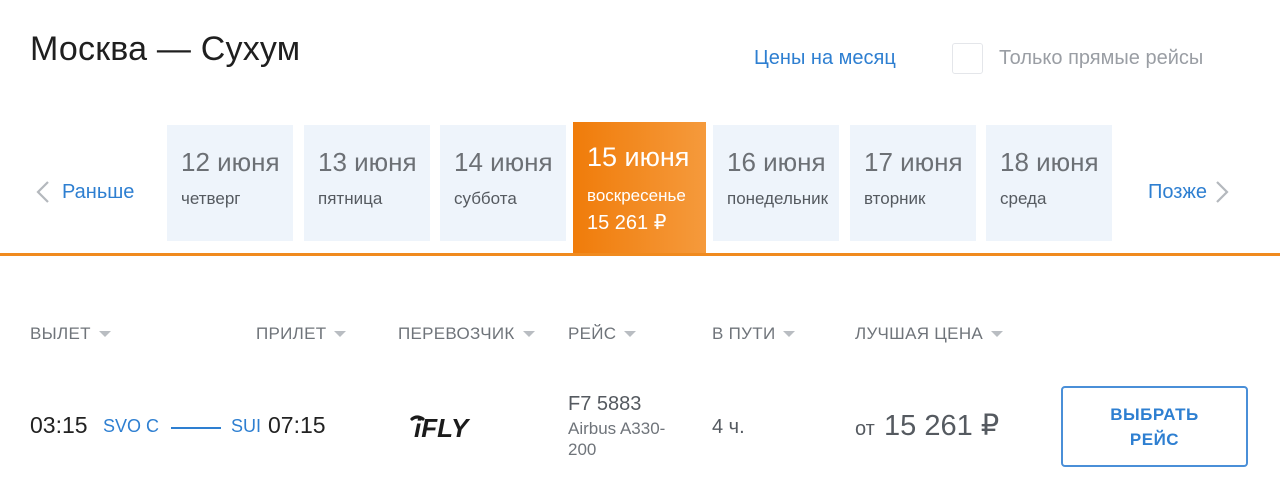 This screenshot has width=1280, height=501. I want to click on date-tab-18: 18 июня среда, so click(1049, 183).